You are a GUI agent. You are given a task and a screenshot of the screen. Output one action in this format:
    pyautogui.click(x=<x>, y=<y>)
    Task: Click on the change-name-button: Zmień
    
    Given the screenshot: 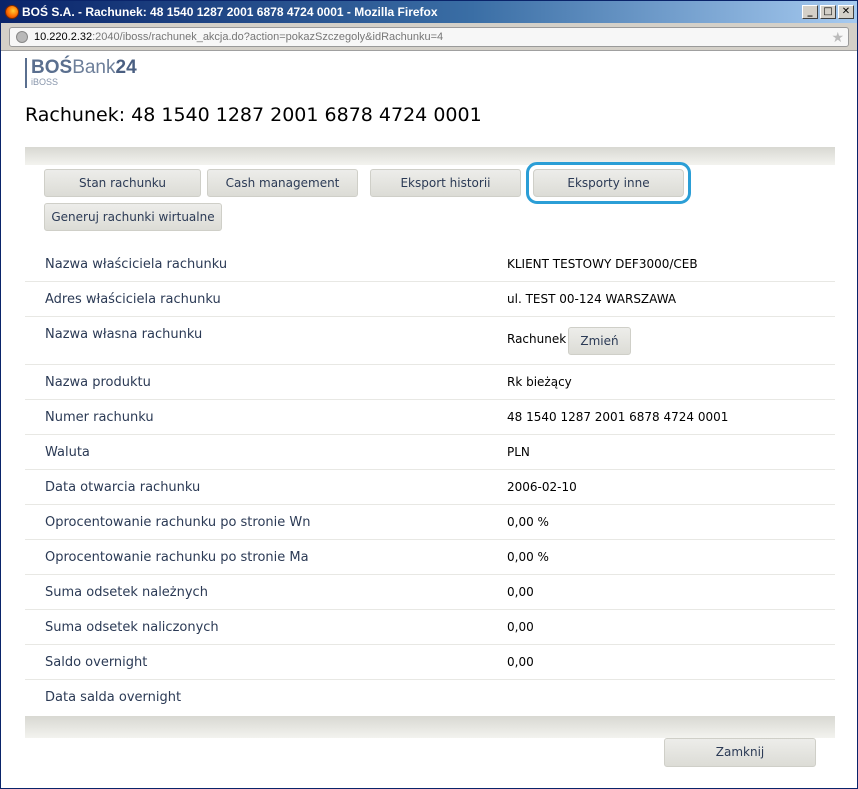 What is the action you would take?
    pyautogui.click(x=599, y=341)
    